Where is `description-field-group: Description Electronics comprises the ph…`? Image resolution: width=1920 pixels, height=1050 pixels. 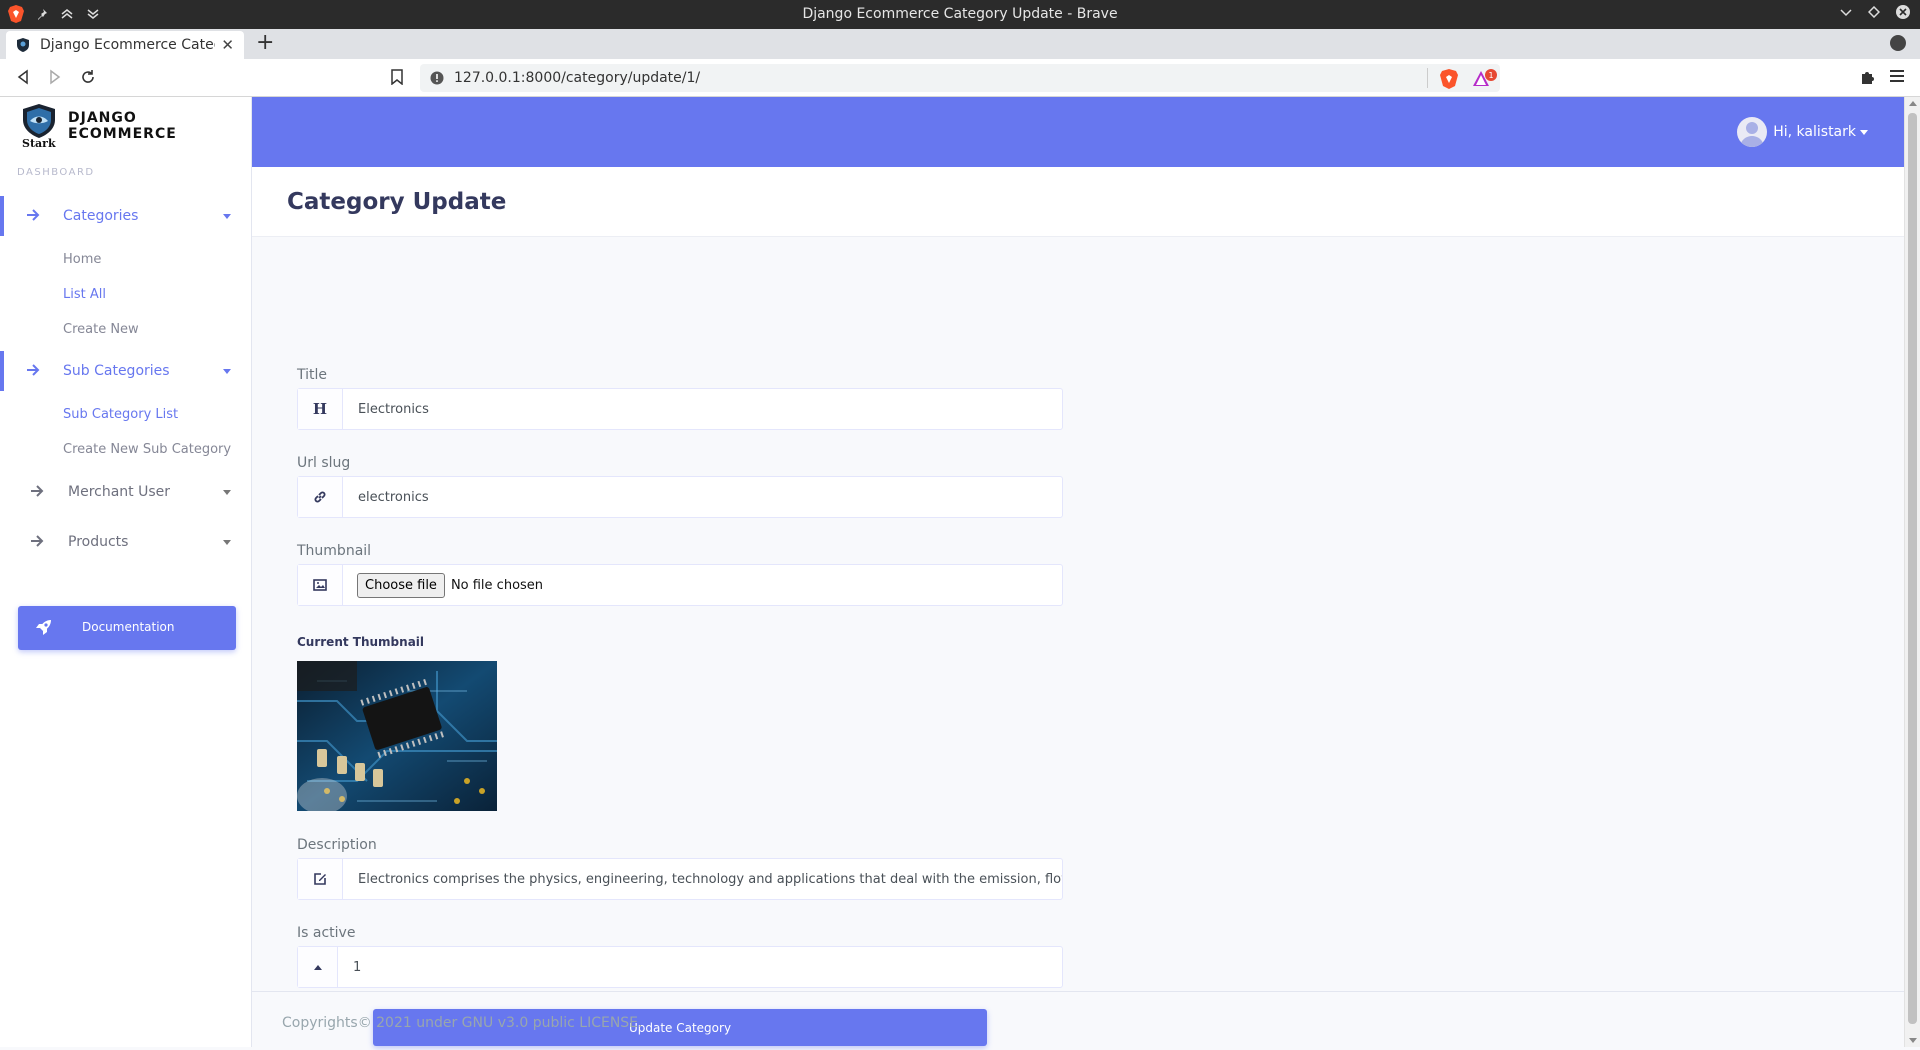
description-field-group: Description Electronics comprises the ph… is located at coordinates (680, 868).